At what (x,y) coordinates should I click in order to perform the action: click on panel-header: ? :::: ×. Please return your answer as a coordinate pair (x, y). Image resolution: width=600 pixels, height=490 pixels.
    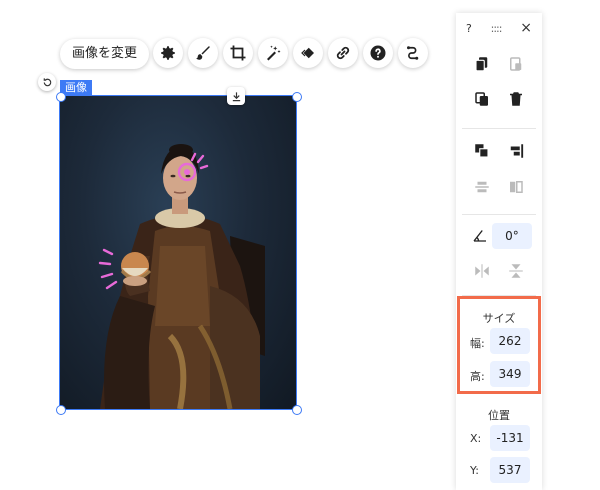
    Looking at the image, I should click on (499, 28).